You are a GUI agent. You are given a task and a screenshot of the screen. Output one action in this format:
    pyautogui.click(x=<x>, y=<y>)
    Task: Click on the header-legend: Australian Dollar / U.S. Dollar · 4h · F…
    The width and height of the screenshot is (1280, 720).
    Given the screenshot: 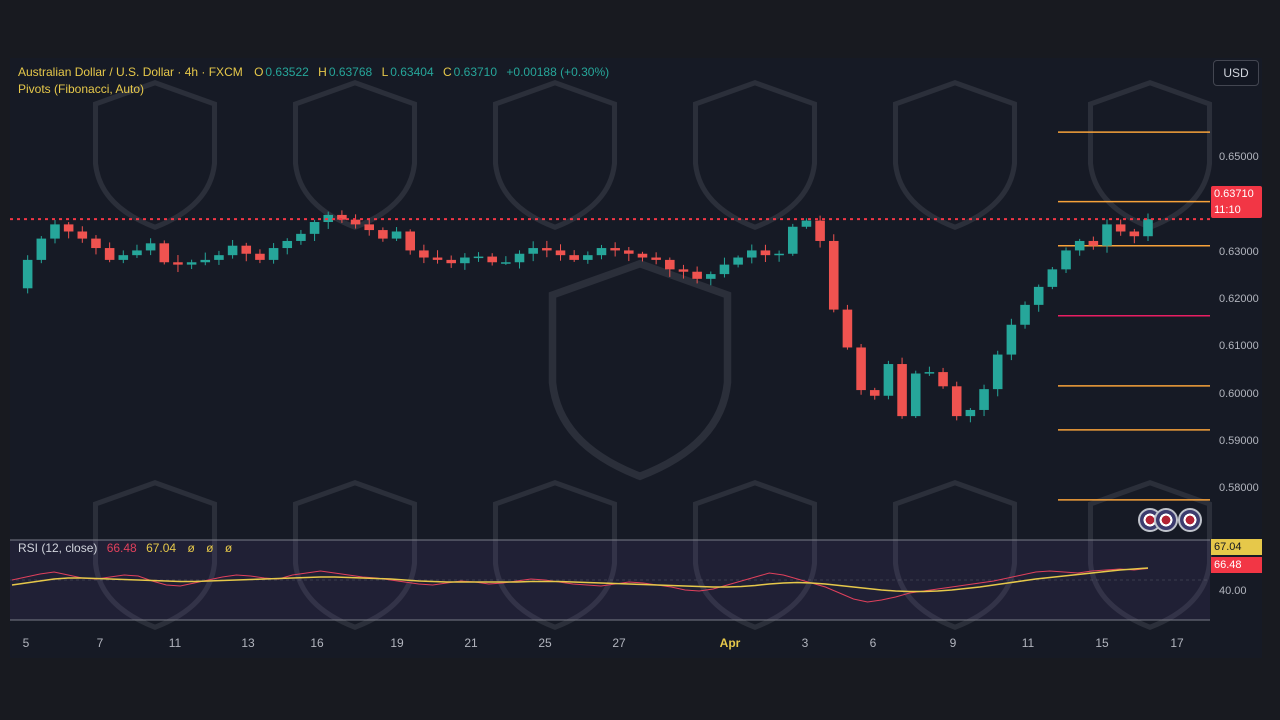 What is the action you would take?
    pyautogui.click(x=314, y=72)
    